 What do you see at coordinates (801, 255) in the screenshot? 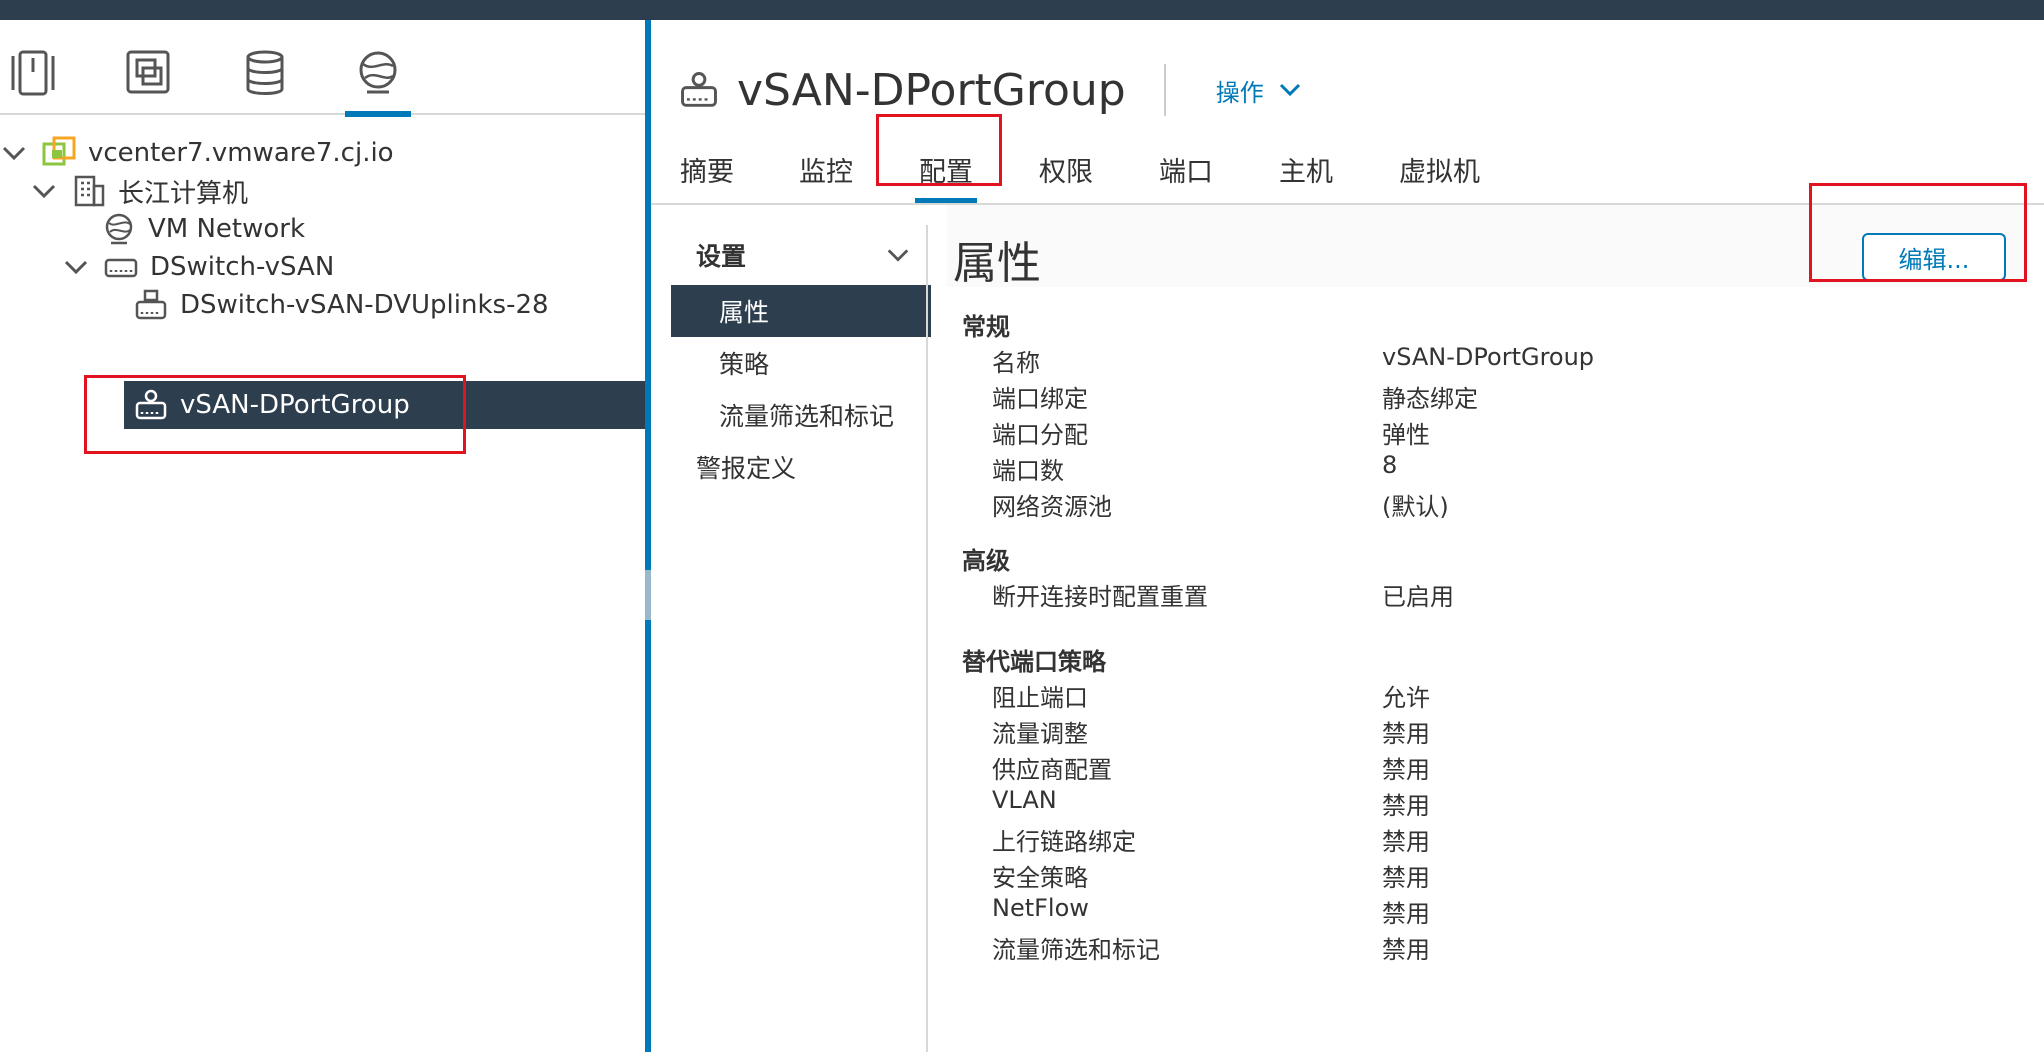
I see `subnav-group-settings: 设置` at bounding box center [801, 255].